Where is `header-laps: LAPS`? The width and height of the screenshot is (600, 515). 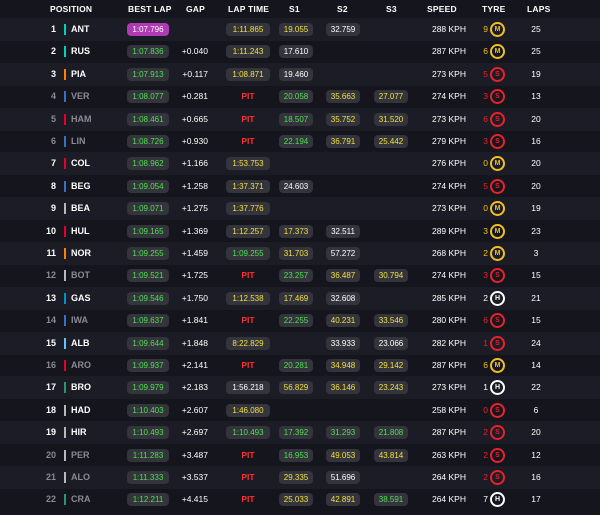 header-laps: LAPS is located at coordinates (538, 9).